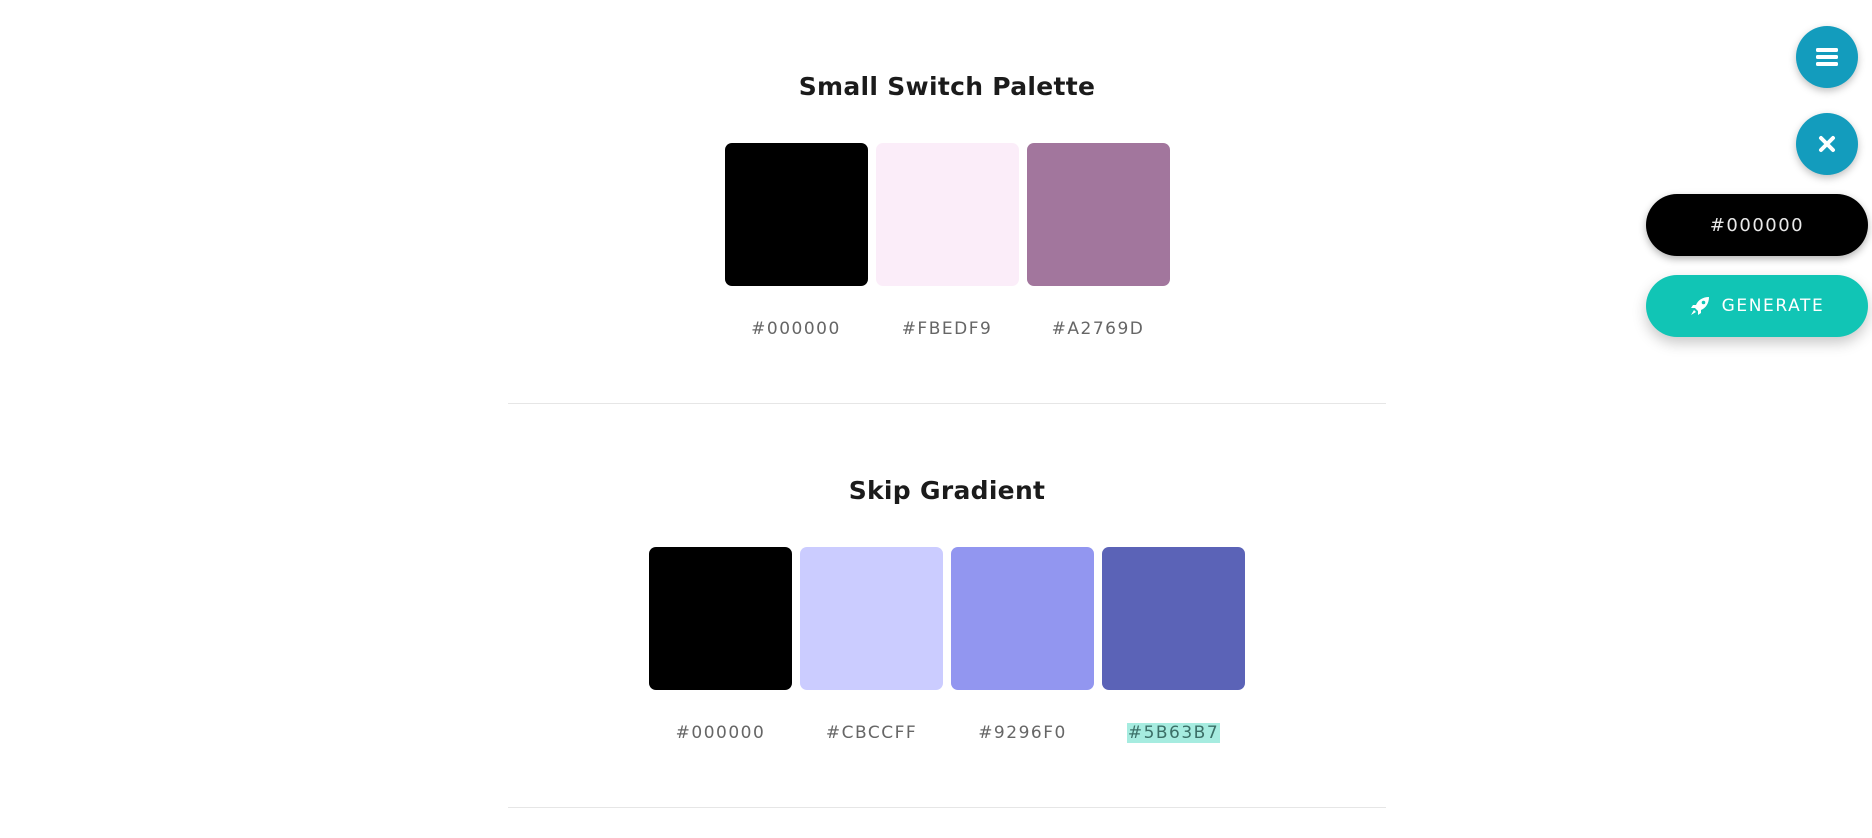  I want to click on menu-icon, so click(1827, 57).